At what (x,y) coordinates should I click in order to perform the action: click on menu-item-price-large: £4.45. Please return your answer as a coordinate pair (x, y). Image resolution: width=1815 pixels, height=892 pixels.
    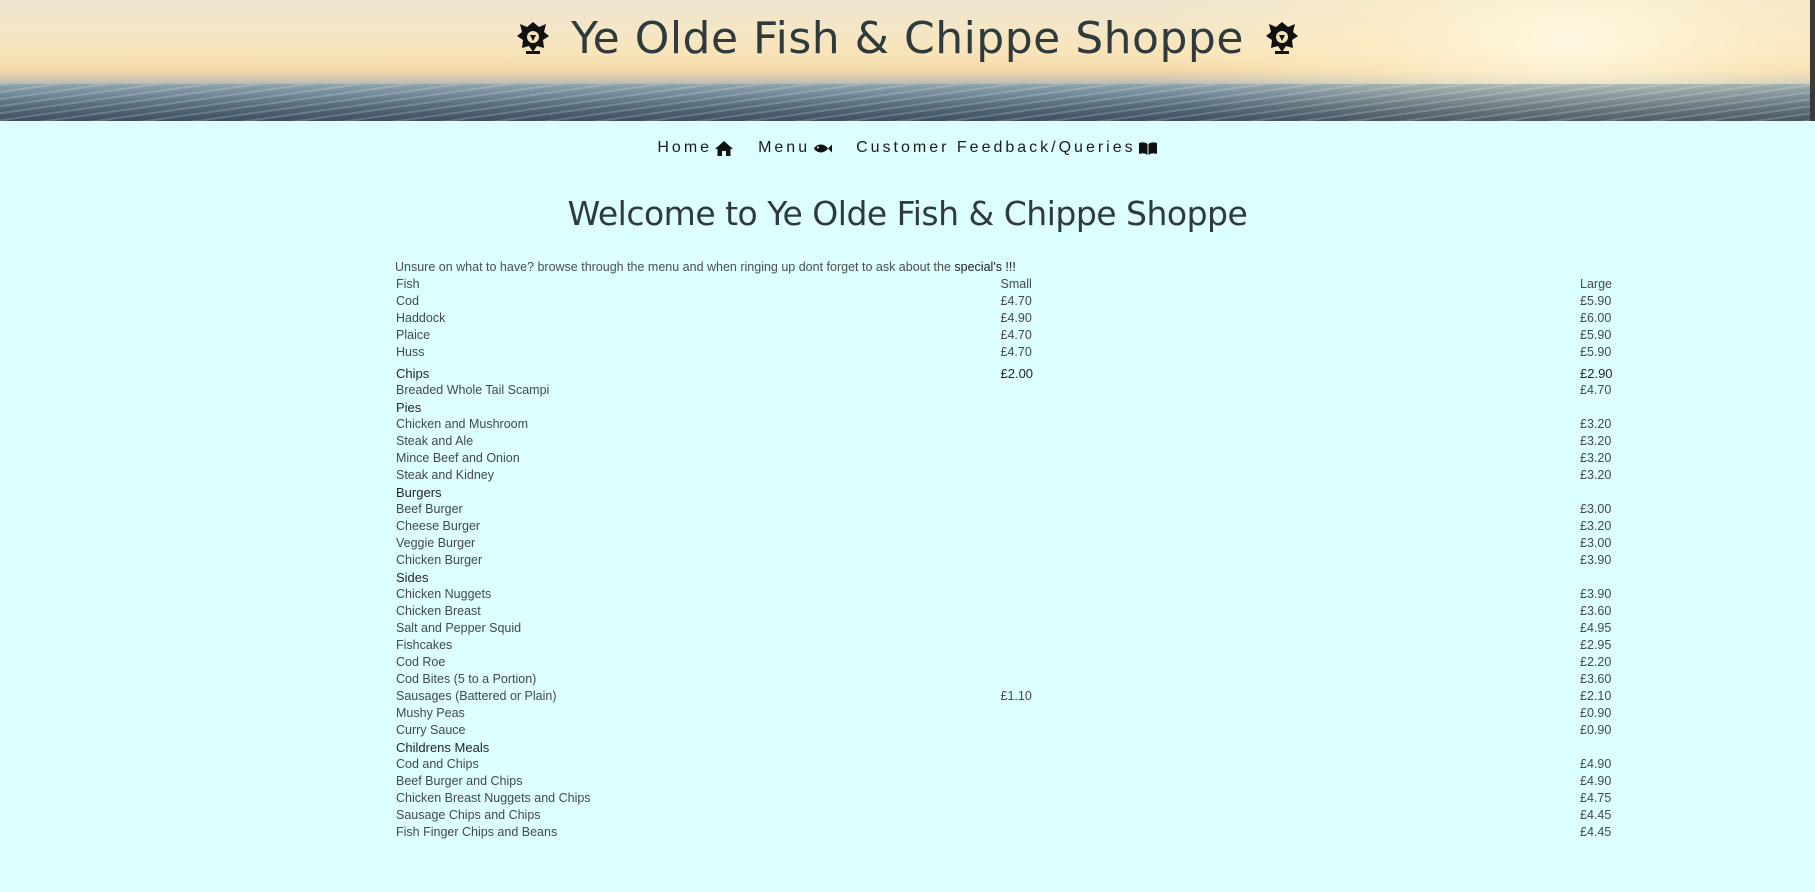
    Looking at the image, I should click on (1596, 832).